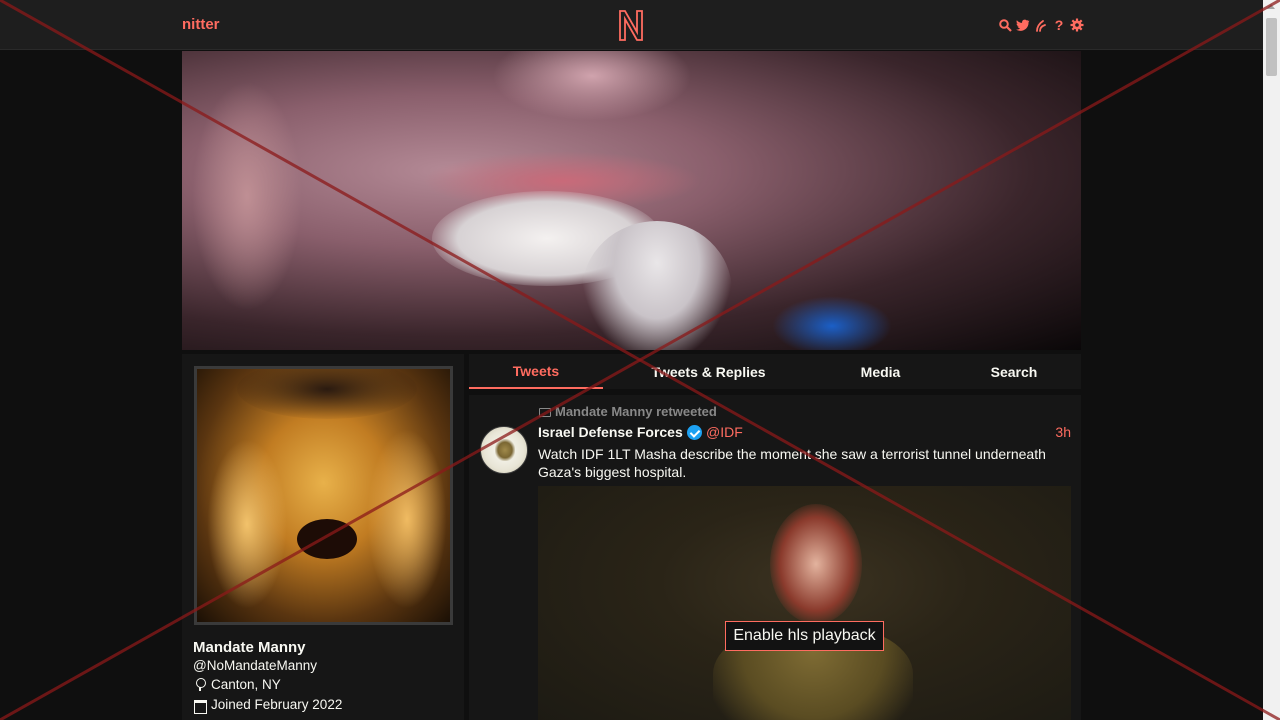 This screenshot has height=720, width=1280. Describe the element at coordinates (804, 603) in the screenshot. I see `tweet-video` at that location.